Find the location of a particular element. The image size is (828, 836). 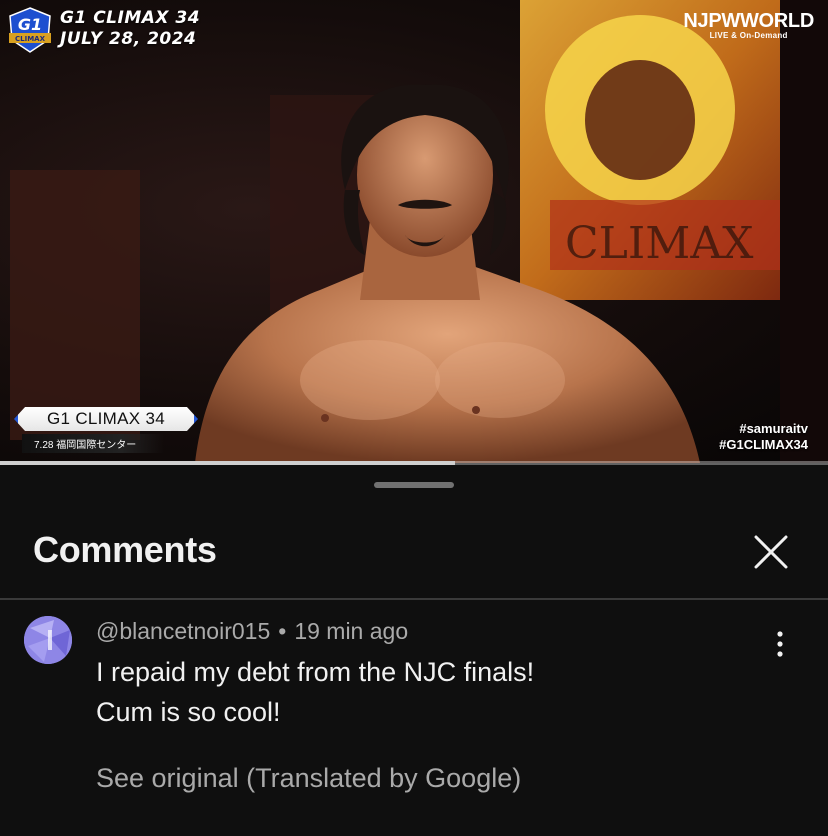

header-divider is located at coordinates (414, 599).